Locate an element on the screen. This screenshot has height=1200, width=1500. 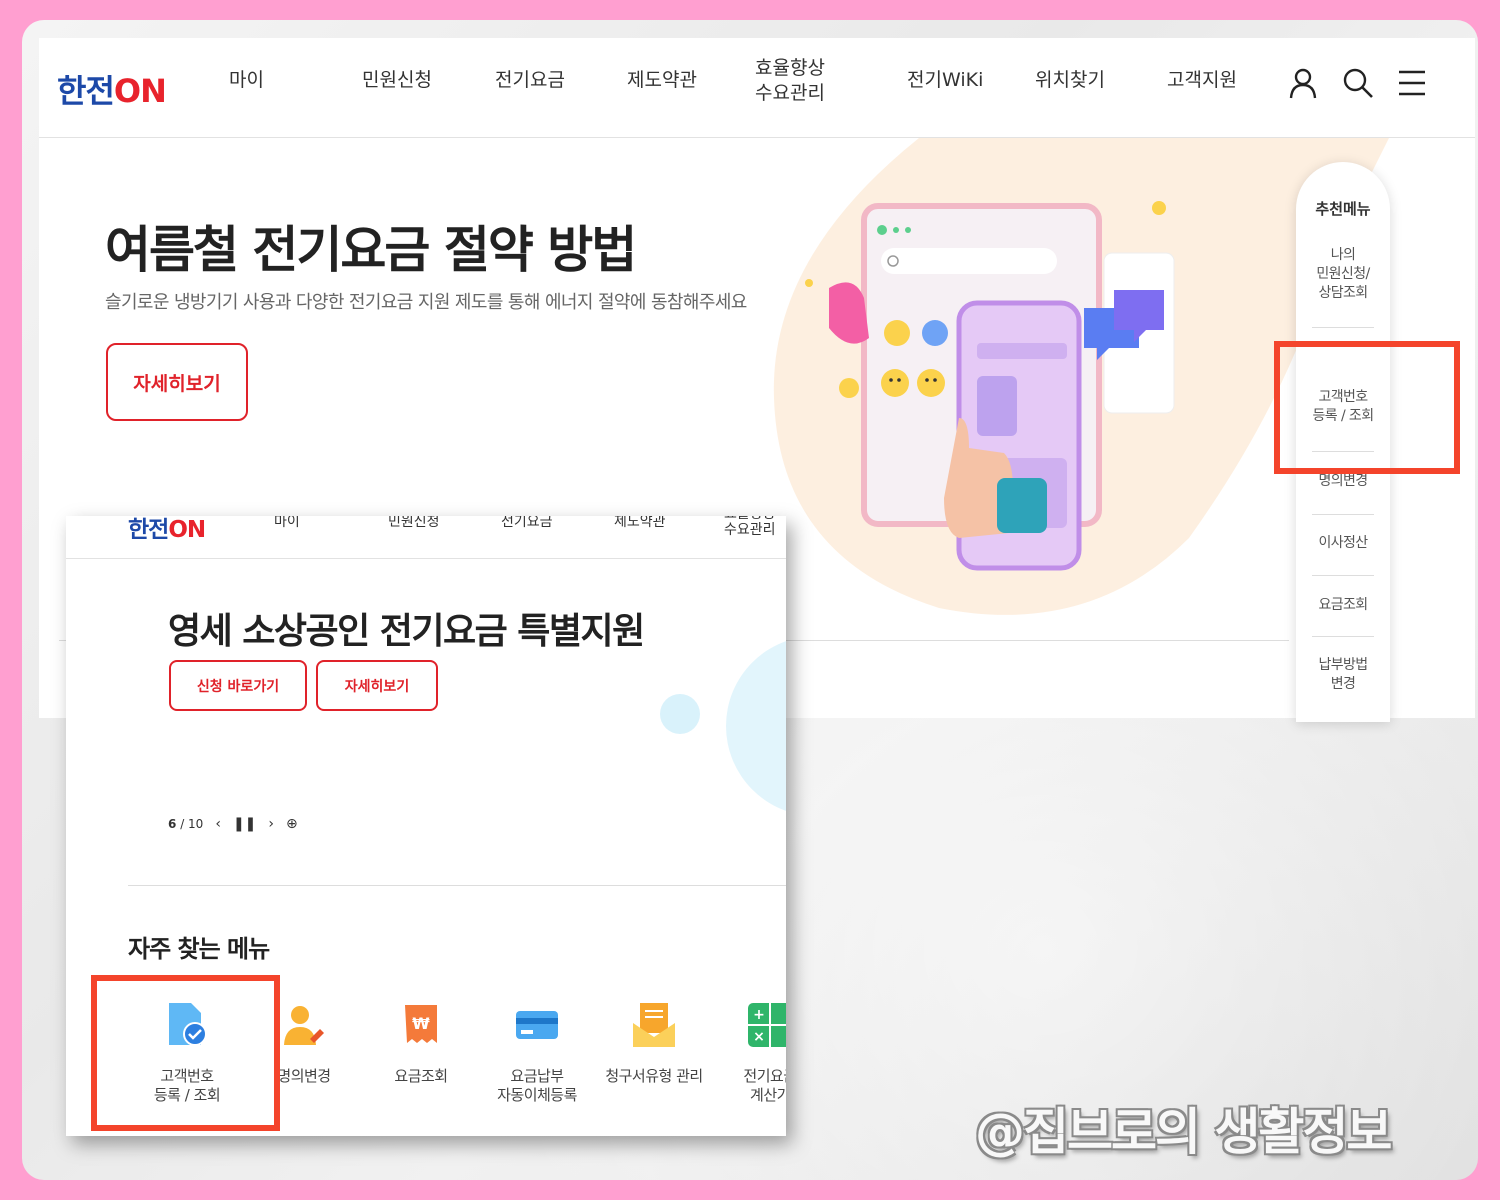
banner-pager: 6 / 10 ‹ ❚❚ › ⊕ is located at coordinates (233, 824).